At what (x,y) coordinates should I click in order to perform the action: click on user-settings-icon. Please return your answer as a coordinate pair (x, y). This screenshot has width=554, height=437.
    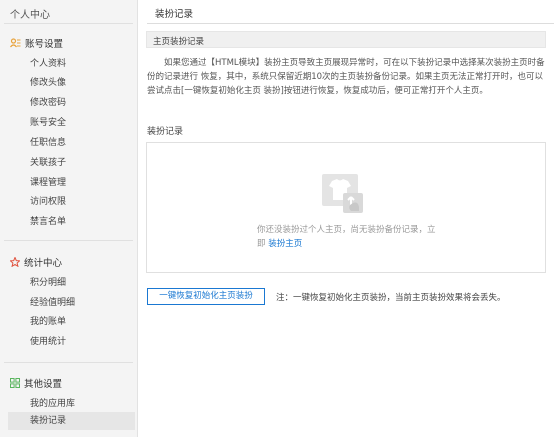
    Looking at the image, I should click on (15, 43).